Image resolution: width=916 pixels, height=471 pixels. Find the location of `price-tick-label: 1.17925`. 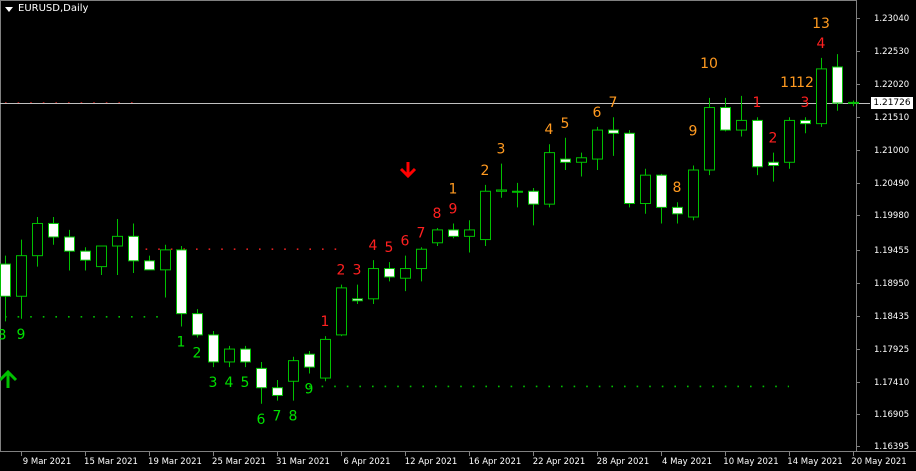

price-tick-label: 1.17925 is located at coordinates (891, 350).